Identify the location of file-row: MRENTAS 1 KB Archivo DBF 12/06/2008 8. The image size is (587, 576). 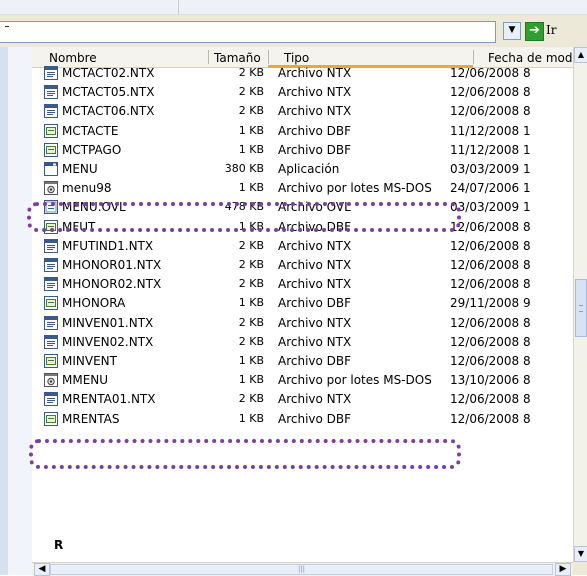
(302, 419).